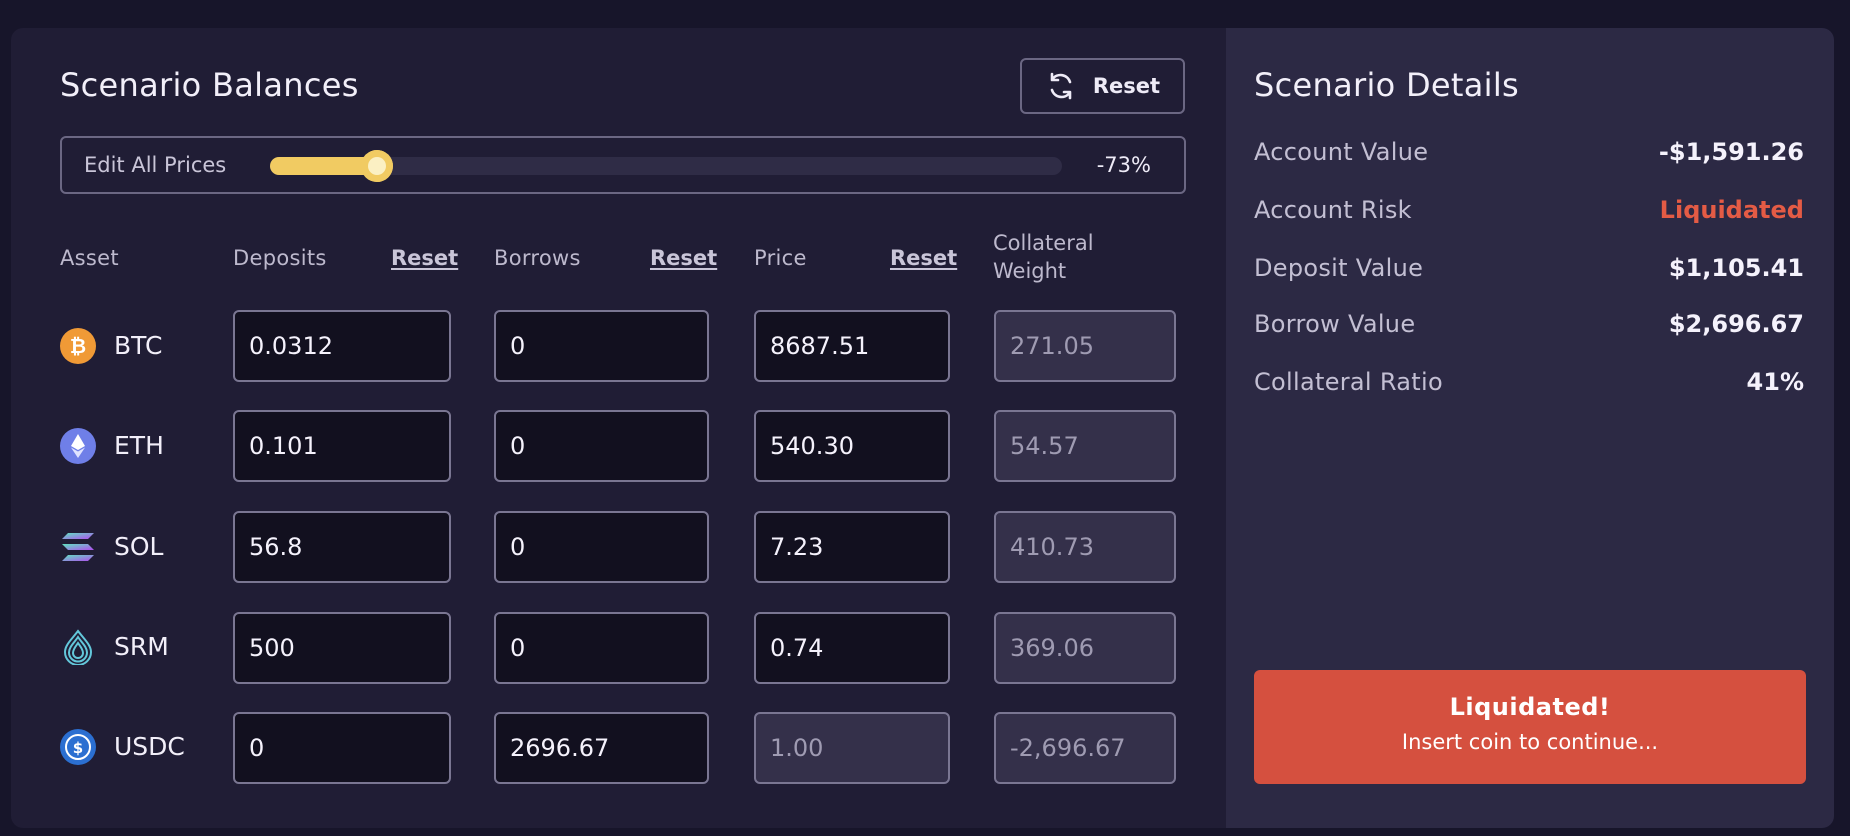  What do you see at coordinates (139, 445) in the screenshot?
I see `asset-name: ETH` at bounding box center [139, 445].